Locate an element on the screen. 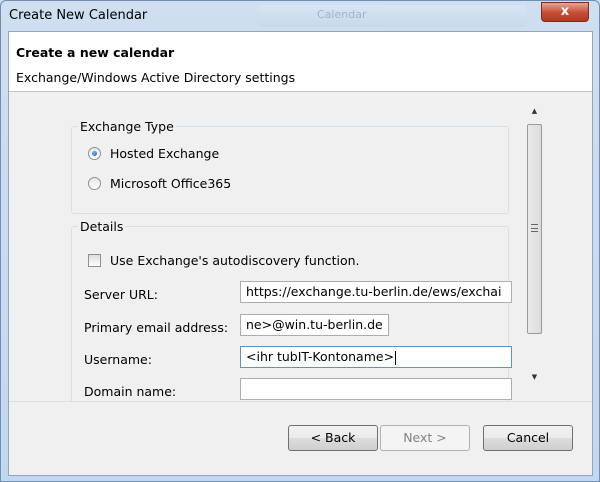  scroll-down-arrow-icon: ▼ is located at coordinates (534, 377).